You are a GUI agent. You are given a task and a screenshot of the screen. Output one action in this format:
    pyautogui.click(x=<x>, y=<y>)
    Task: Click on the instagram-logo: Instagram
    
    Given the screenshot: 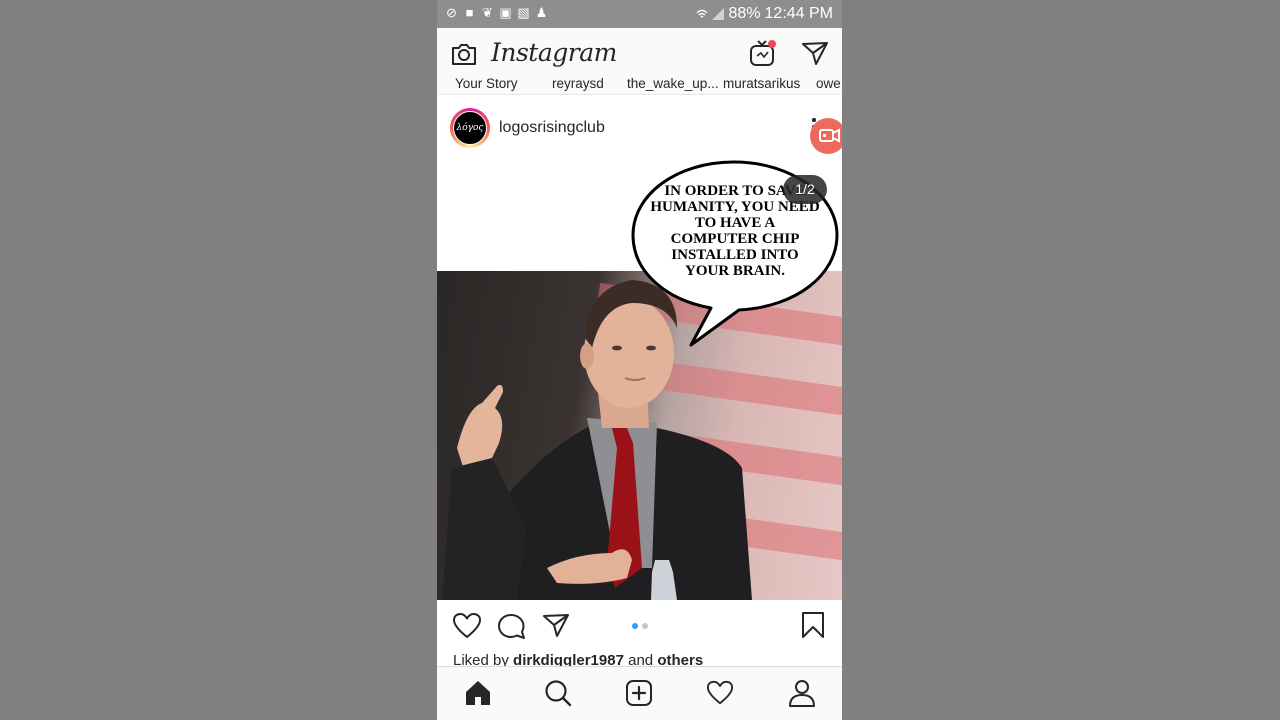 What is the action you would take?
    pyautogui.click(x=554, y=52)
    